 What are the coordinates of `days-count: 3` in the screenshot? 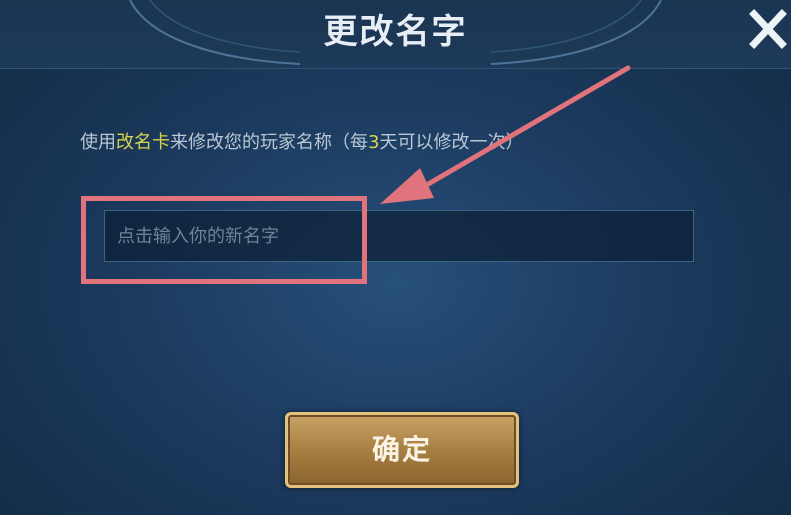 It's located at (374, 142).